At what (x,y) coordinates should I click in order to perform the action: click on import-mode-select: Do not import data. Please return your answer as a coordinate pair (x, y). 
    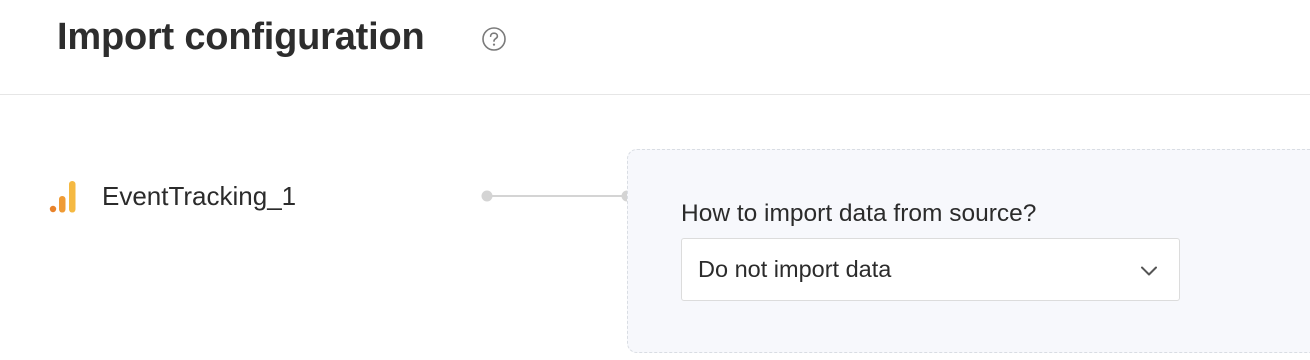
    Looking at the image, I should click on (930, 269).